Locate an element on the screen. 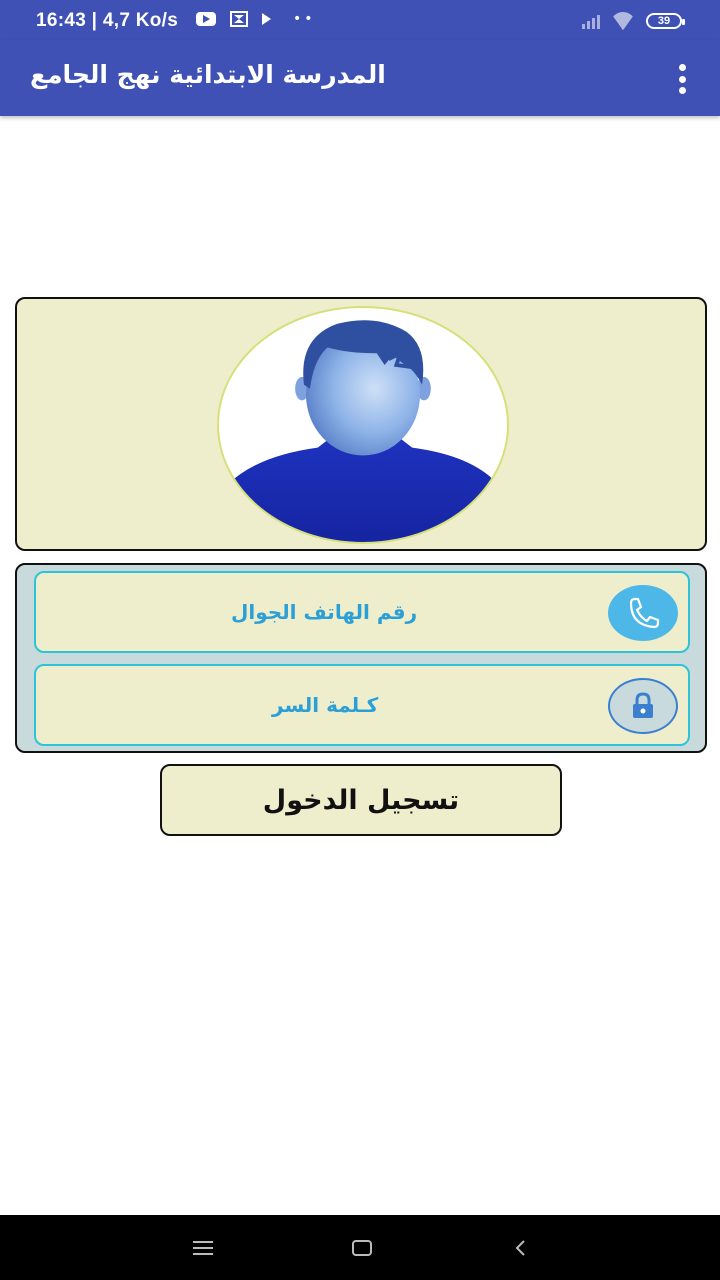 This screenshot has width=720, height=1280. play-icon is located at coordinates (266, 19).